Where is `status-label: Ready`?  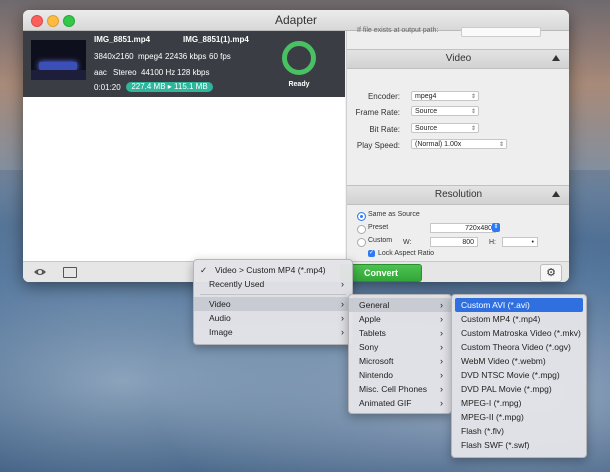 status-label: Ready is located at coordinates (299, 84).